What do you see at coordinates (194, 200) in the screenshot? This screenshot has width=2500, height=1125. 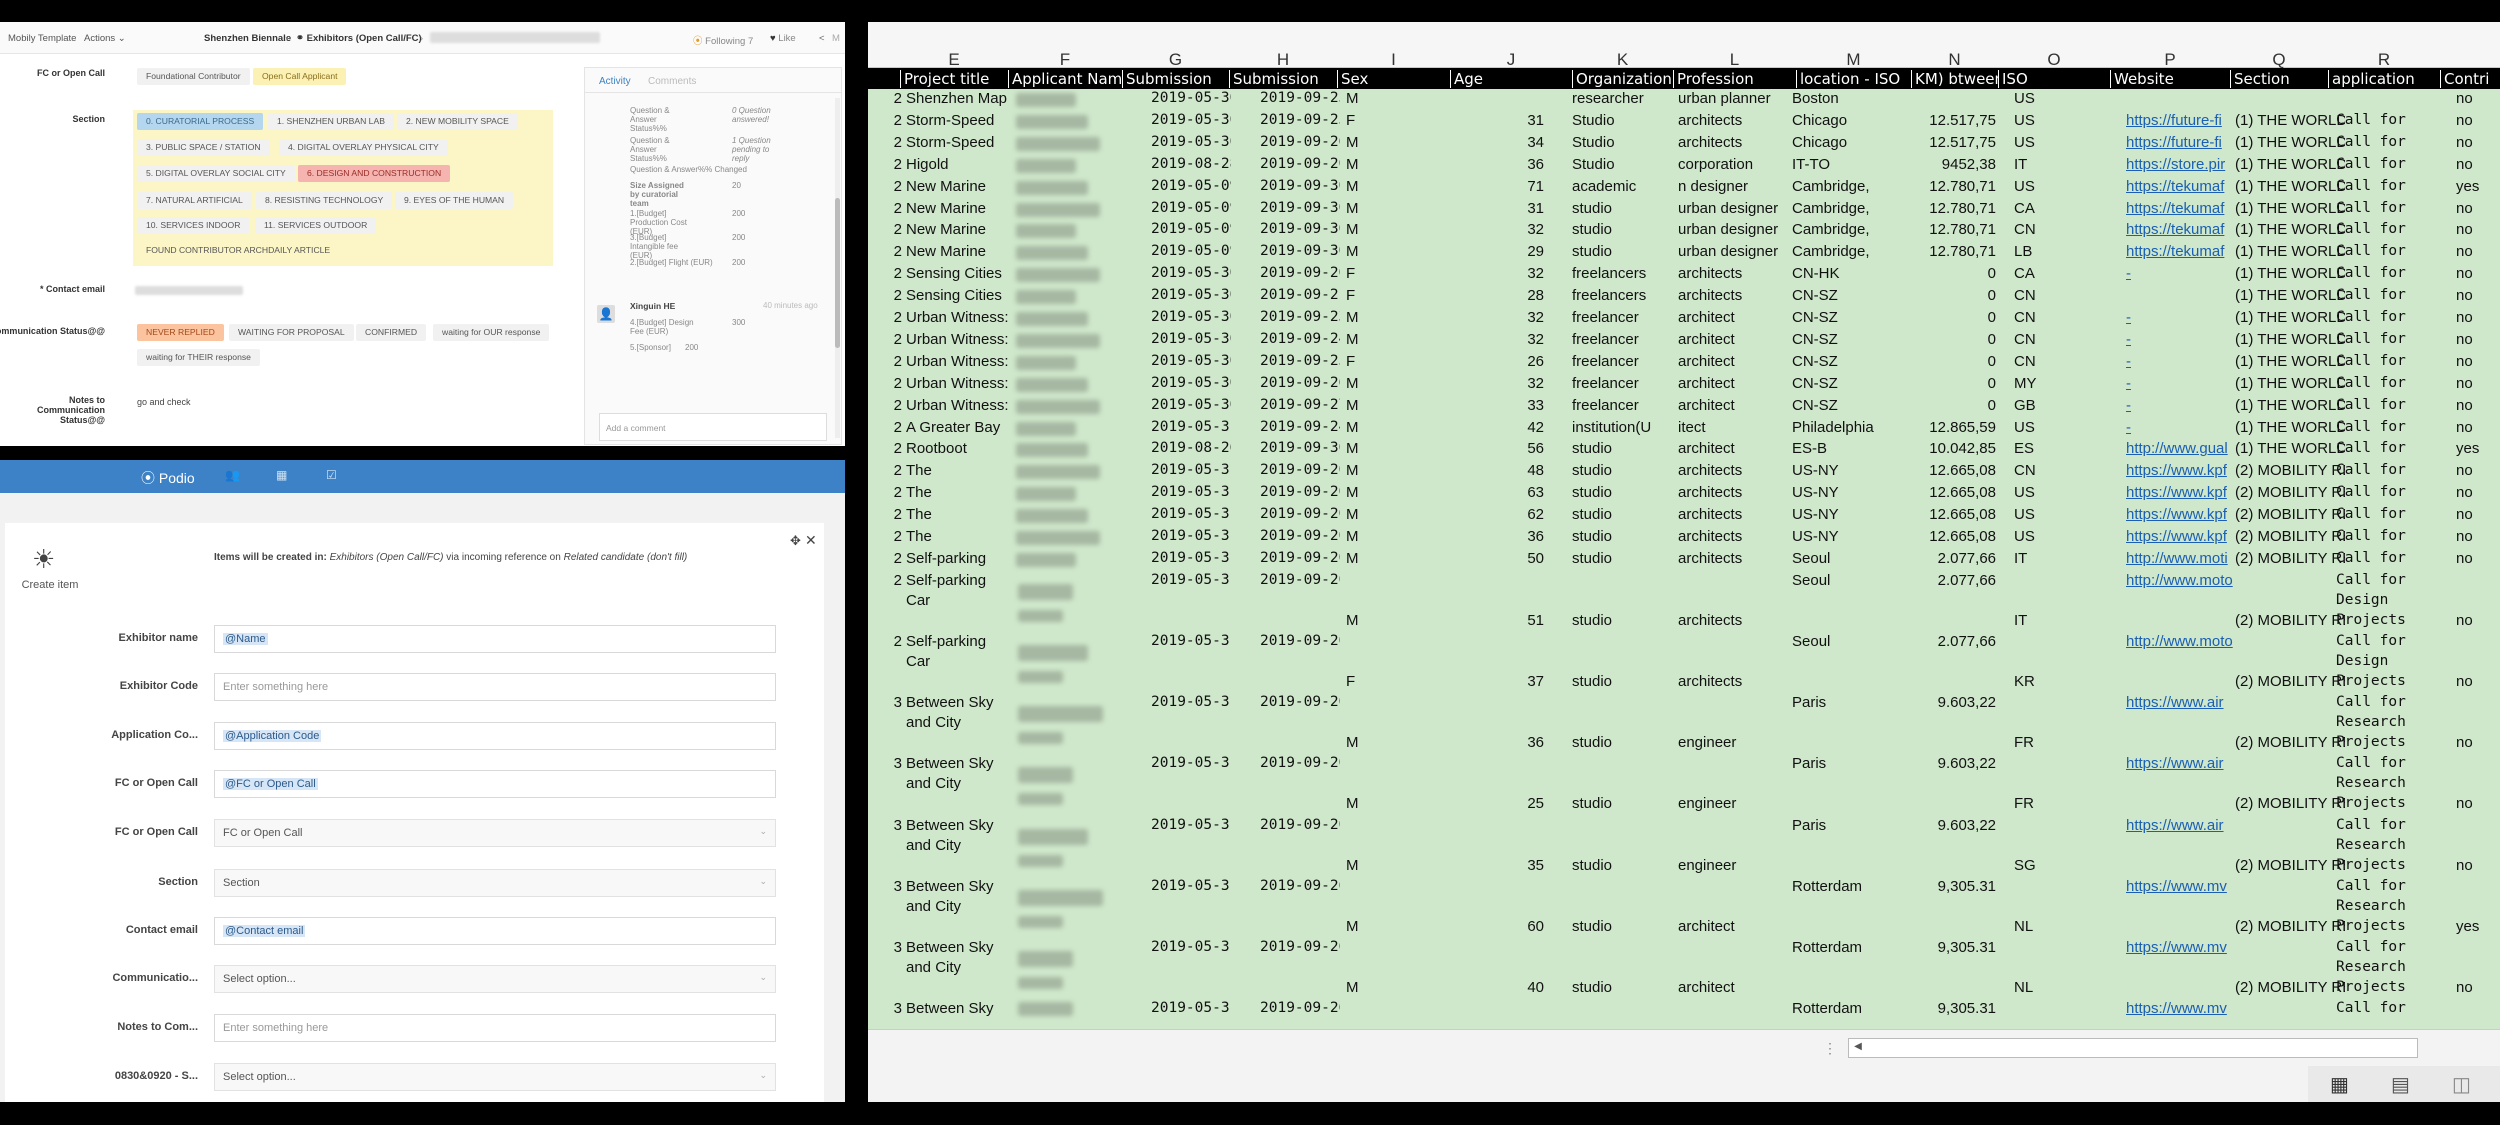 I see `section-option-7: 7. NATURAL ARTIFICIAL` at bounding box center [194, 200].